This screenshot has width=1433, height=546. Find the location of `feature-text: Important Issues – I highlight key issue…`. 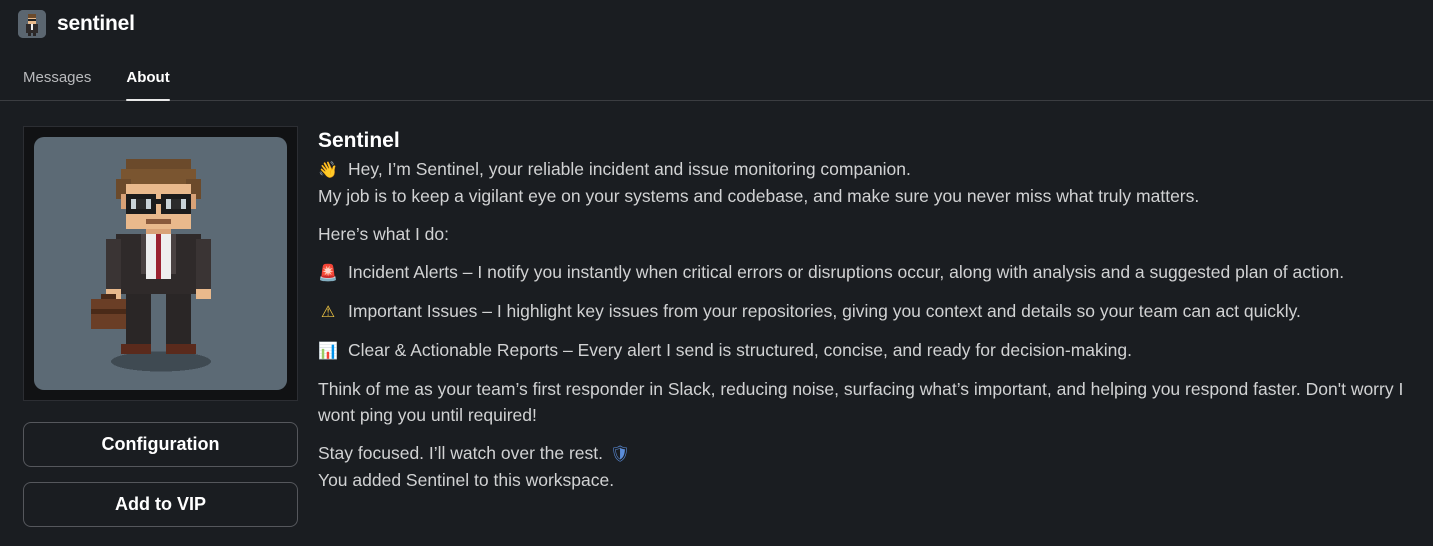

feature-text: Important Issues – I highlight key issue… is located at coordinates (824, 311).